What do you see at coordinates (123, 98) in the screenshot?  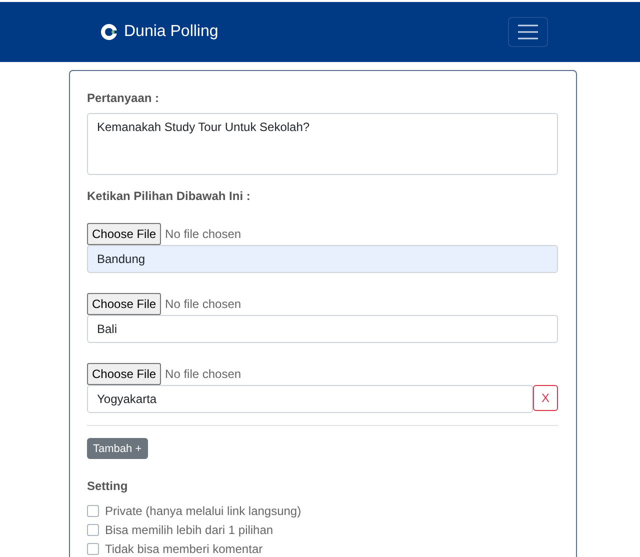 I see `question-label: Pertanyaan :` at bounding box center [123, 98].